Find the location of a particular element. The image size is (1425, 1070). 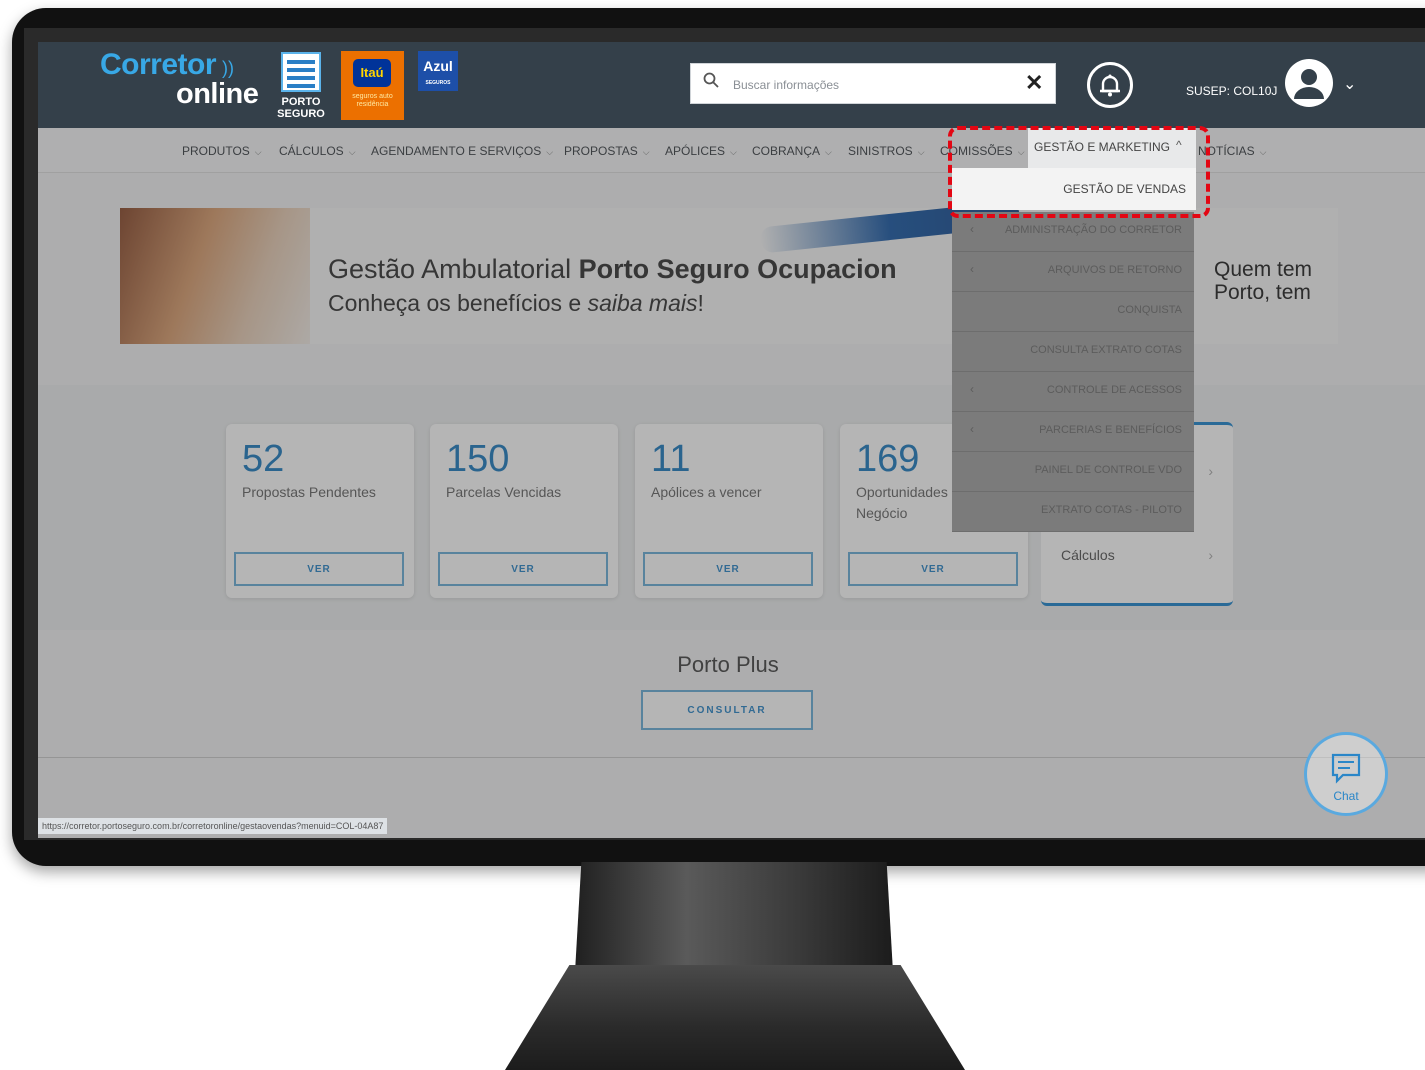

card-parcelas: 150 Parcelas Vencidas VER is located at coordinates (524, 511).